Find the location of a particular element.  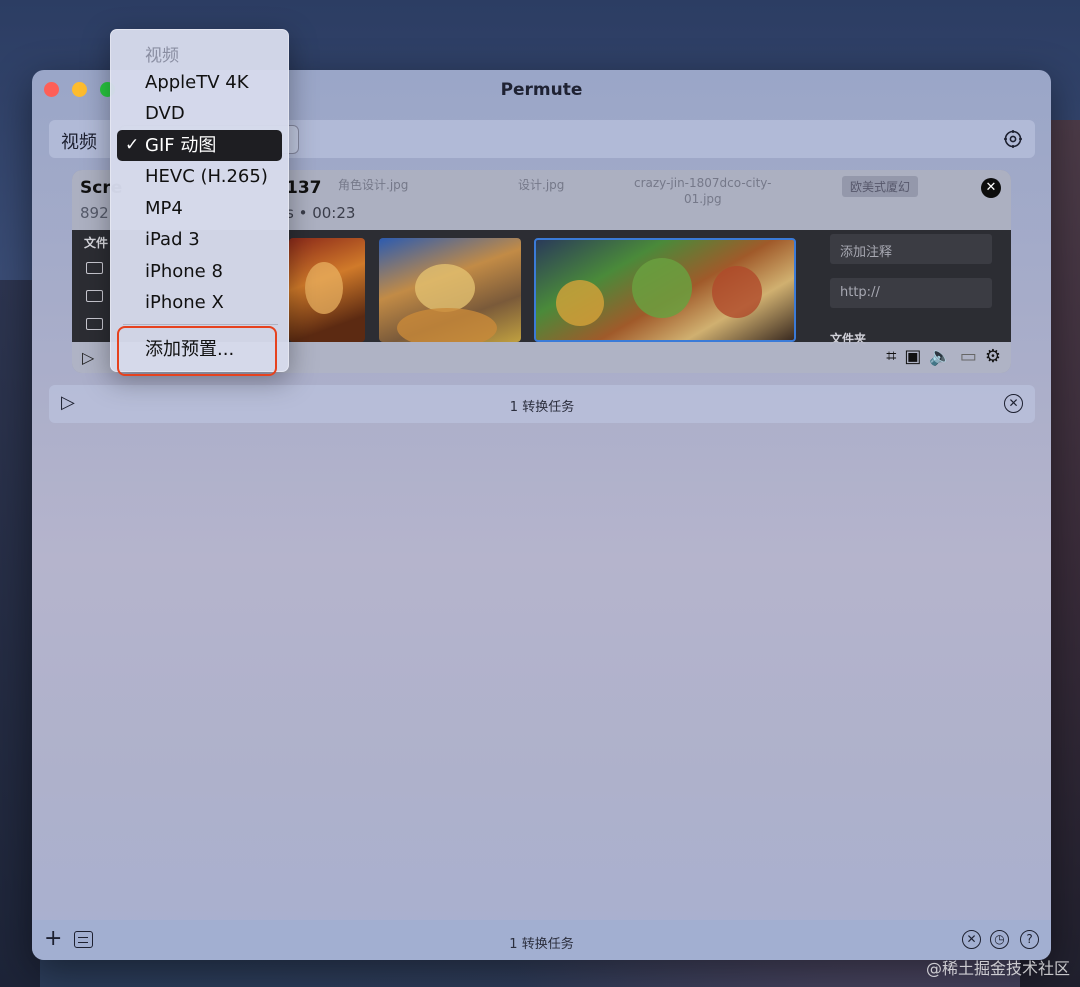

ghost-filename: crazy-jin-1807dco-city- is located at coordinates (703, 183).